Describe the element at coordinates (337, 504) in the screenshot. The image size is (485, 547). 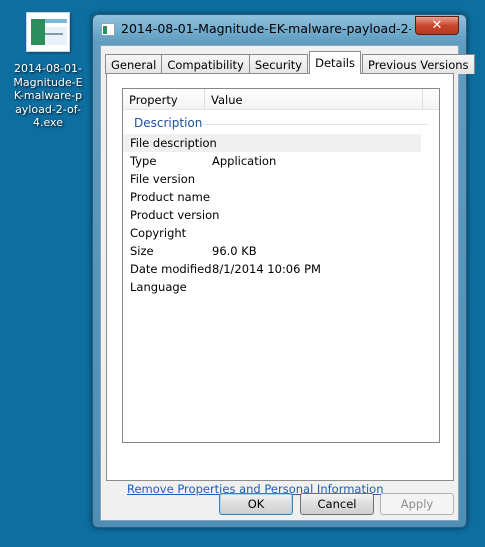
I see `cancel-button: Cancel` at that location.